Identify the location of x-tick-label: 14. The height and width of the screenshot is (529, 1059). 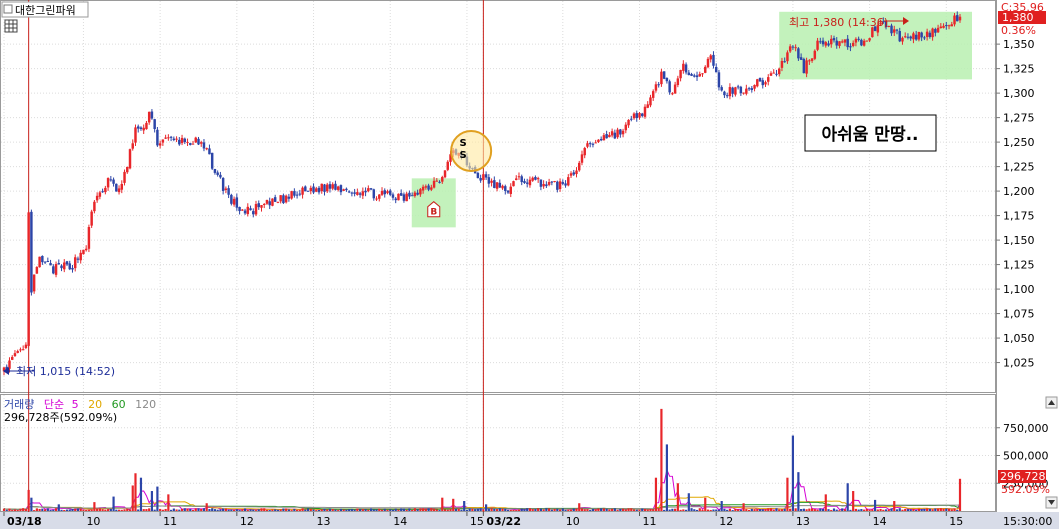
(880, 521).